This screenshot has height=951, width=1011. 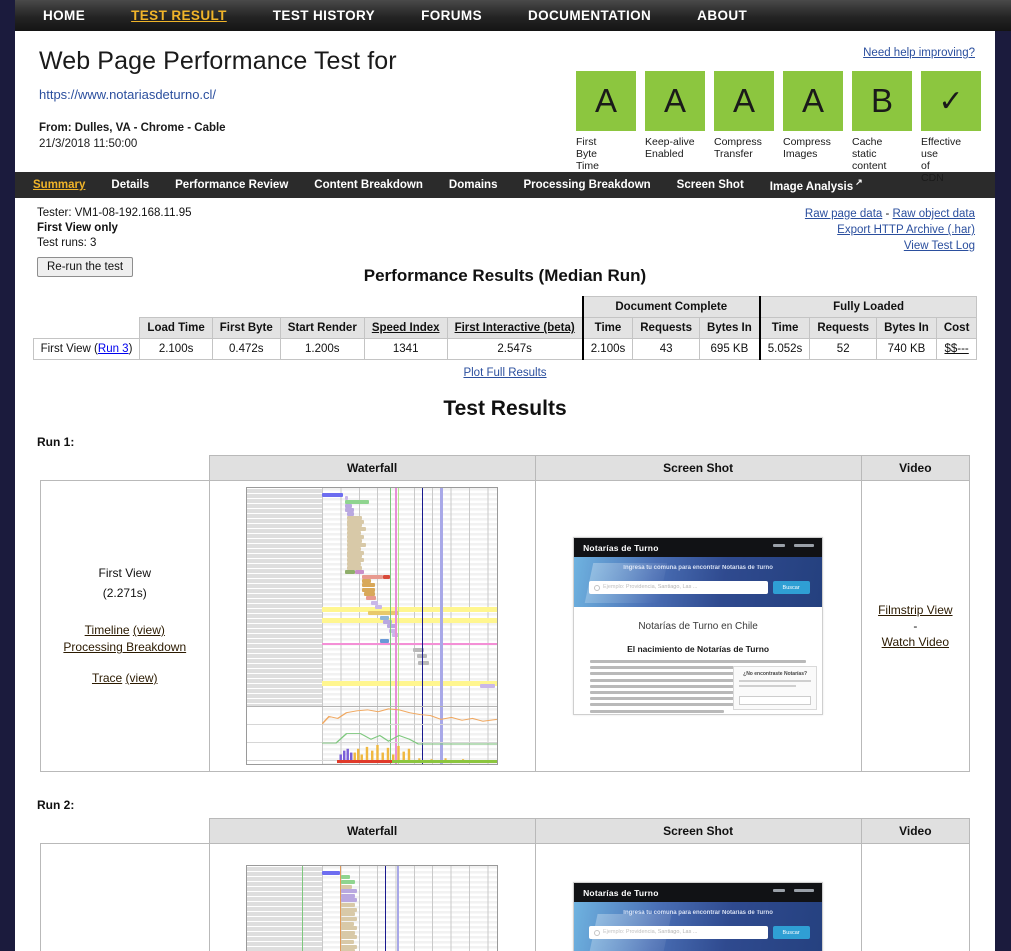 What do you see at coordinates (231, 185) in the screenshot?
I see `tab-performance-review: Performance Review` at bounding box center [231, 185].